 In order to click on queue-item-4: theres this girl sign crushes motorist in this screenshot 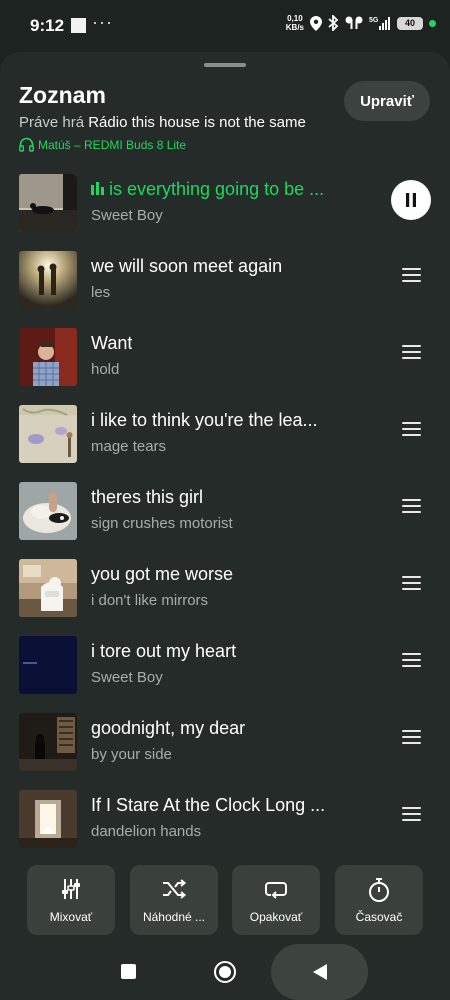, I will do `click(225, 513)`.